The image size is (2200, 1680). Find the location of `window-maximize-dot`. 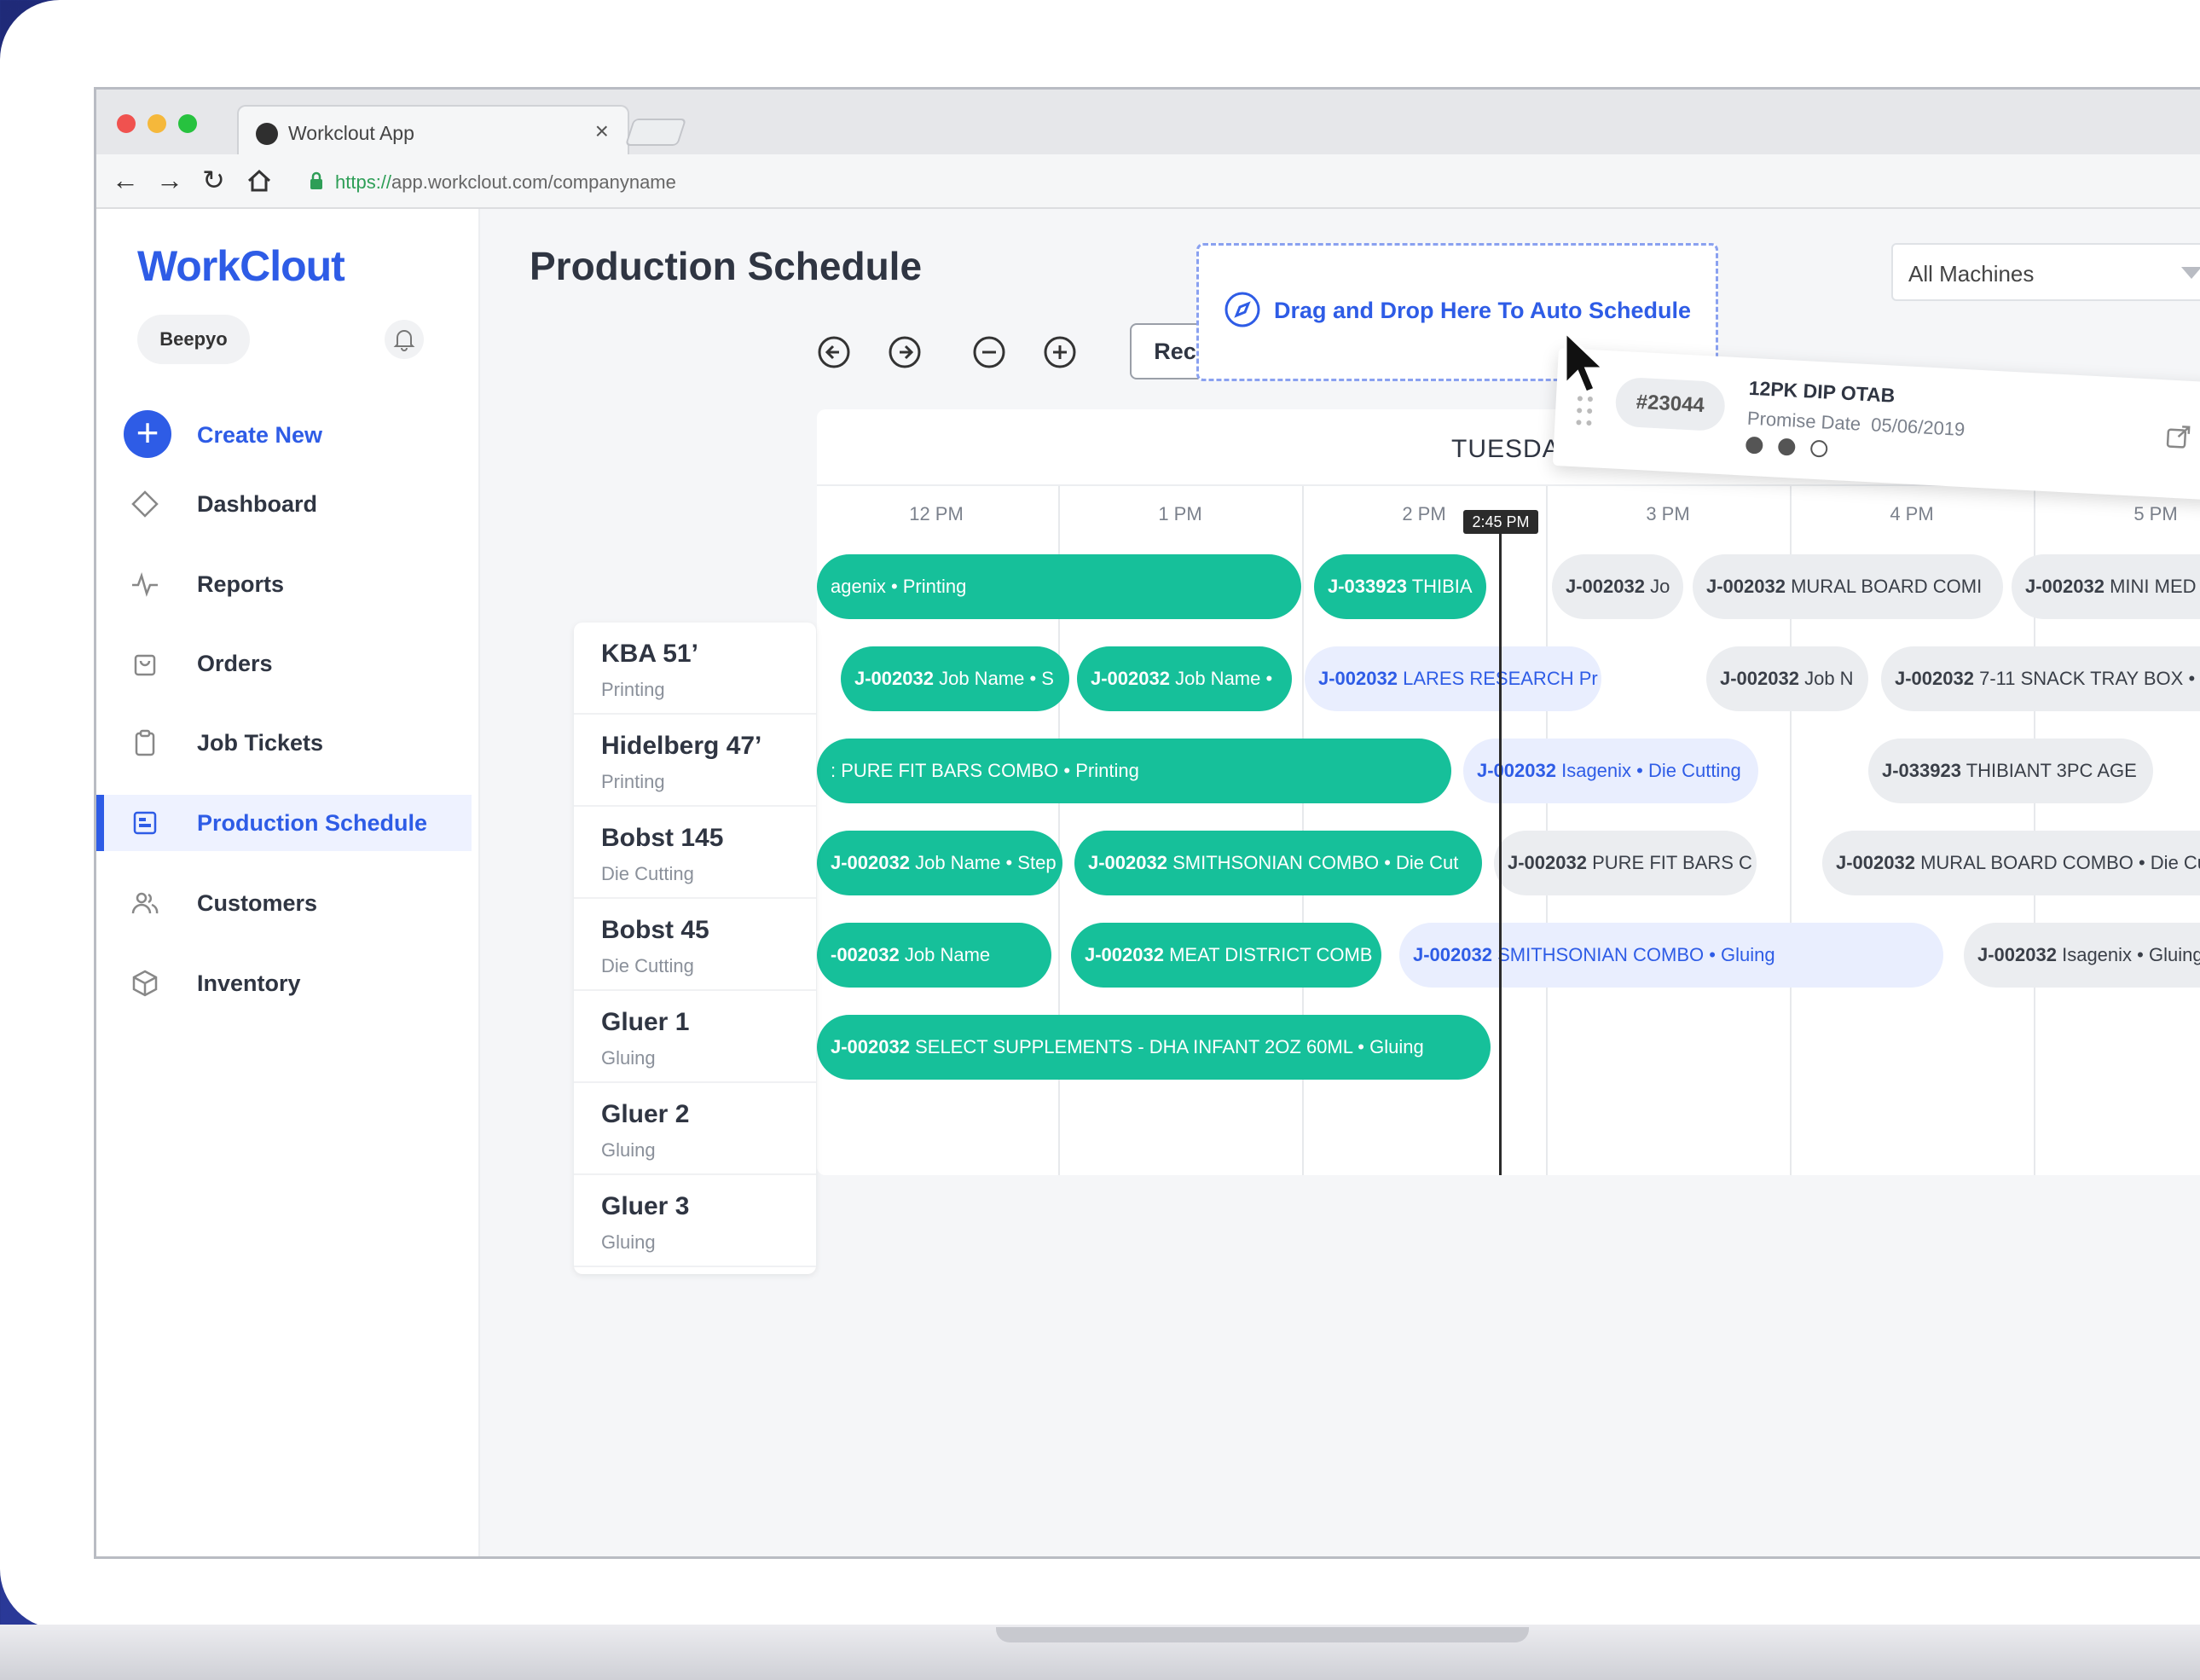

window-maximize-dot is located at coordinates (187, 123).